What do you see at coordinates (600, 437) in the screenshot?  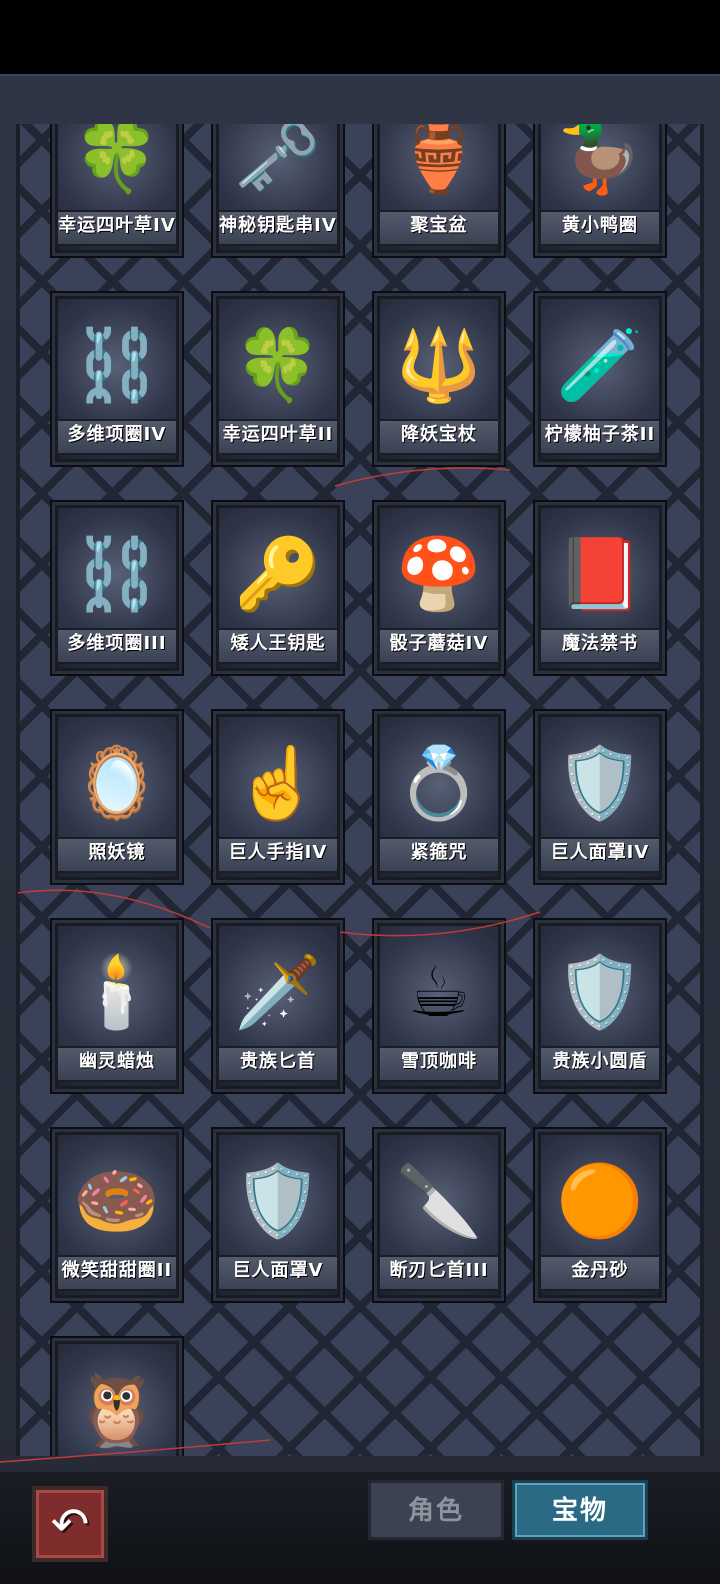 I see `treasure-name-label: 柠檬柚子茶II` at bounding box center [600, 437].